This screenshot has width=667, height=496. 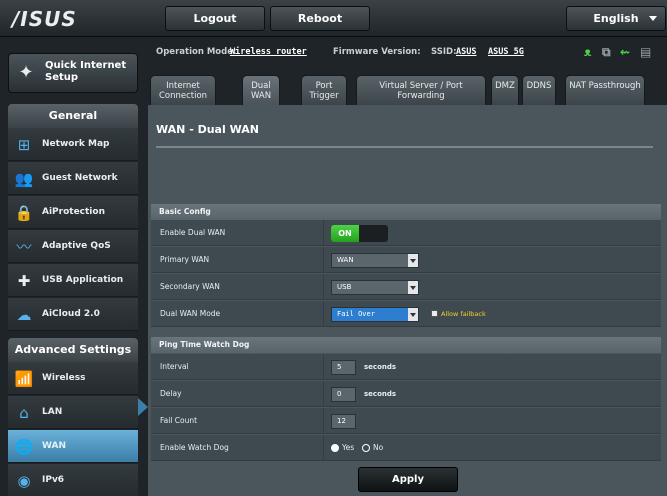 What do you see at coordinates (434, 313) in the screenshot?
I see `allow-failback-checkbox` at bounding box center [434, 313].